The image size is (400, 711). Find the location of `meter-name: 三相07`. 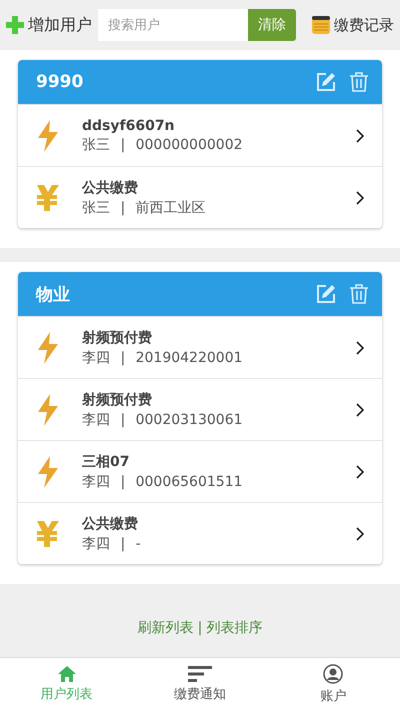

meter-name: 三相07 is located at coordinates (106, 461).